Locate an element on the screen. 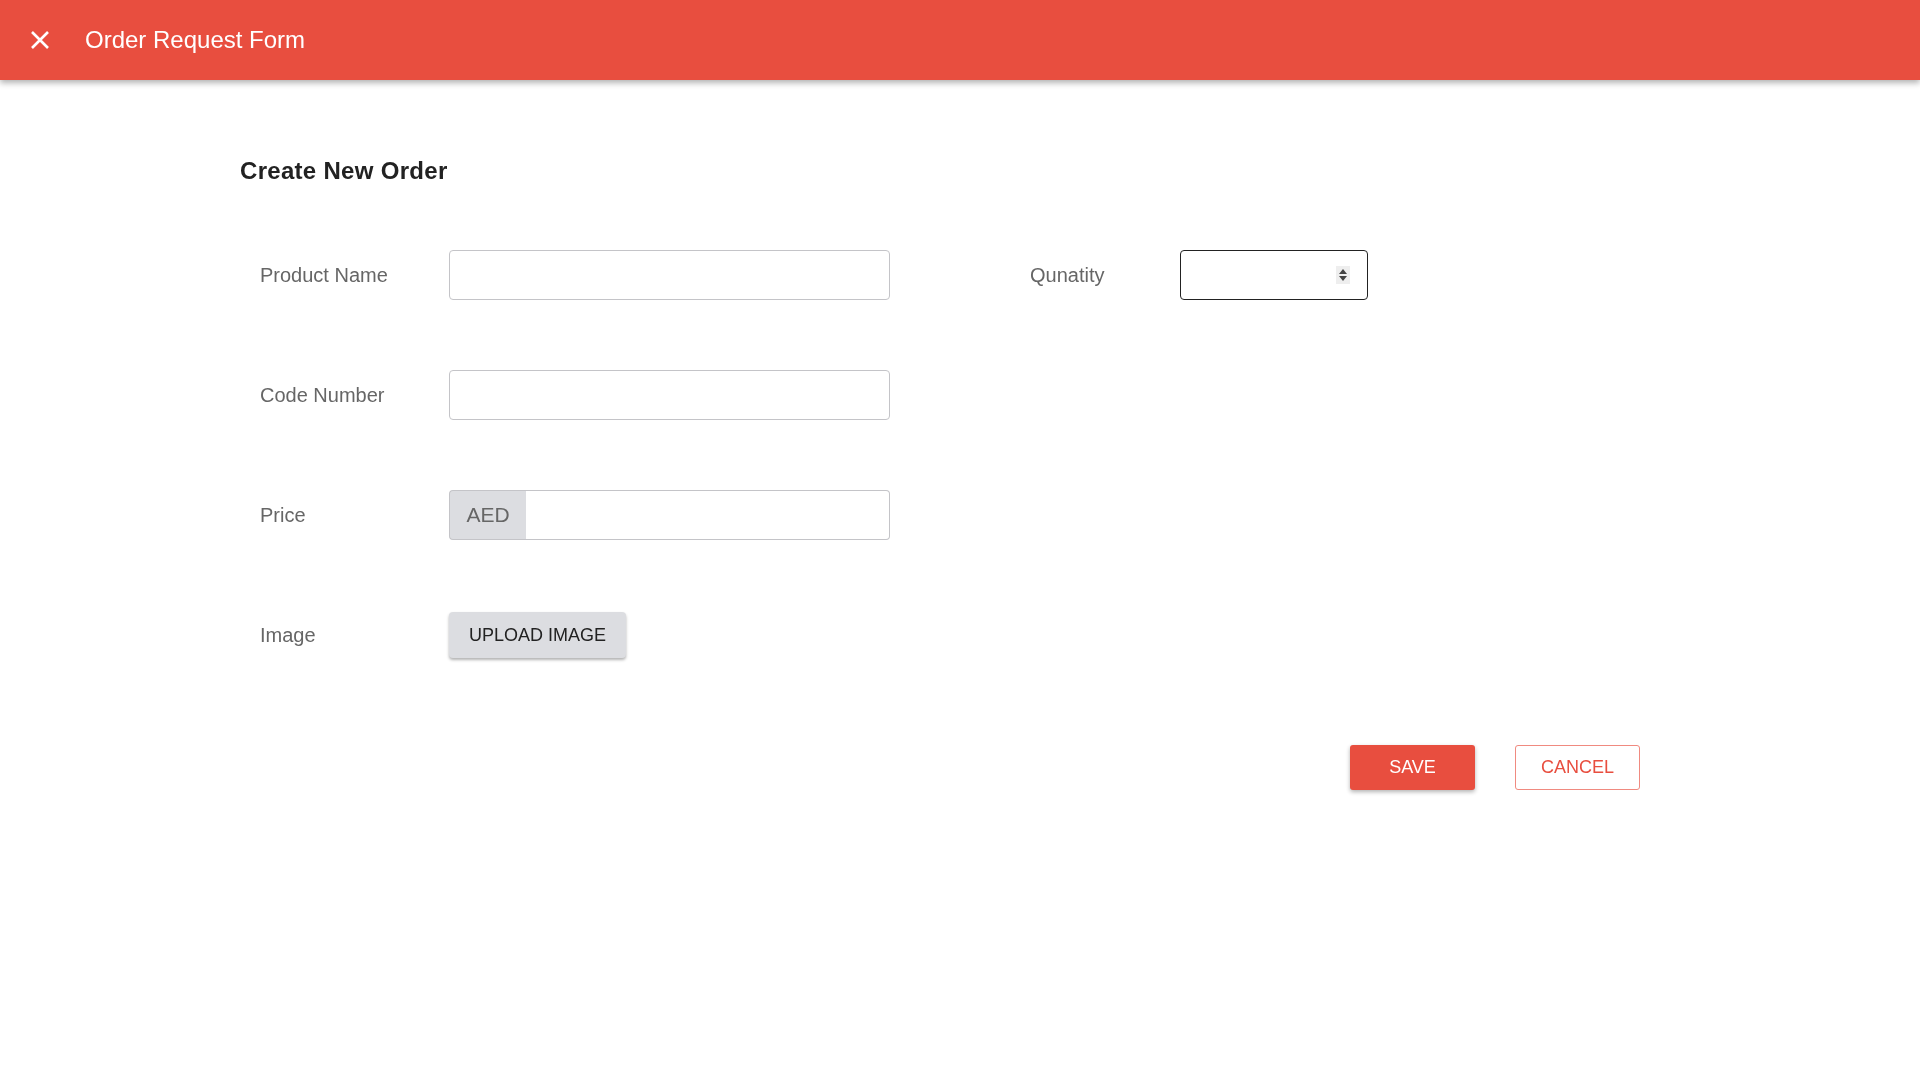 This screenshot has height=1080, width=1920. field-label: Product Name is located at coordinates (324, 275).